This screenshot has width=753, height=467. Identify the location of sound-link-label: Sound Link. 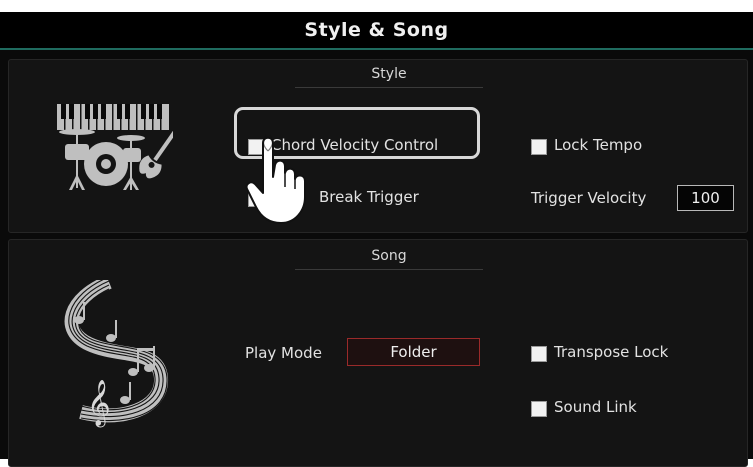
(595, 407).